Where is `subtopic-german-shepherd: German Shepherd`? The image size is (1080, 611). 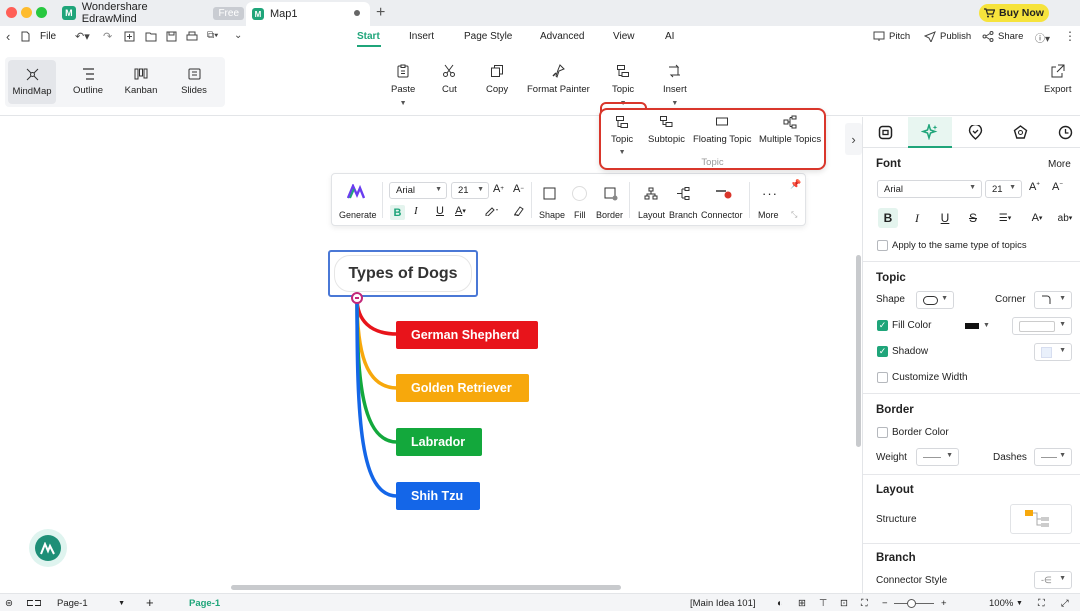 subtopic-german-shepherd: German Shepherd is located at coordinates (467, 335).